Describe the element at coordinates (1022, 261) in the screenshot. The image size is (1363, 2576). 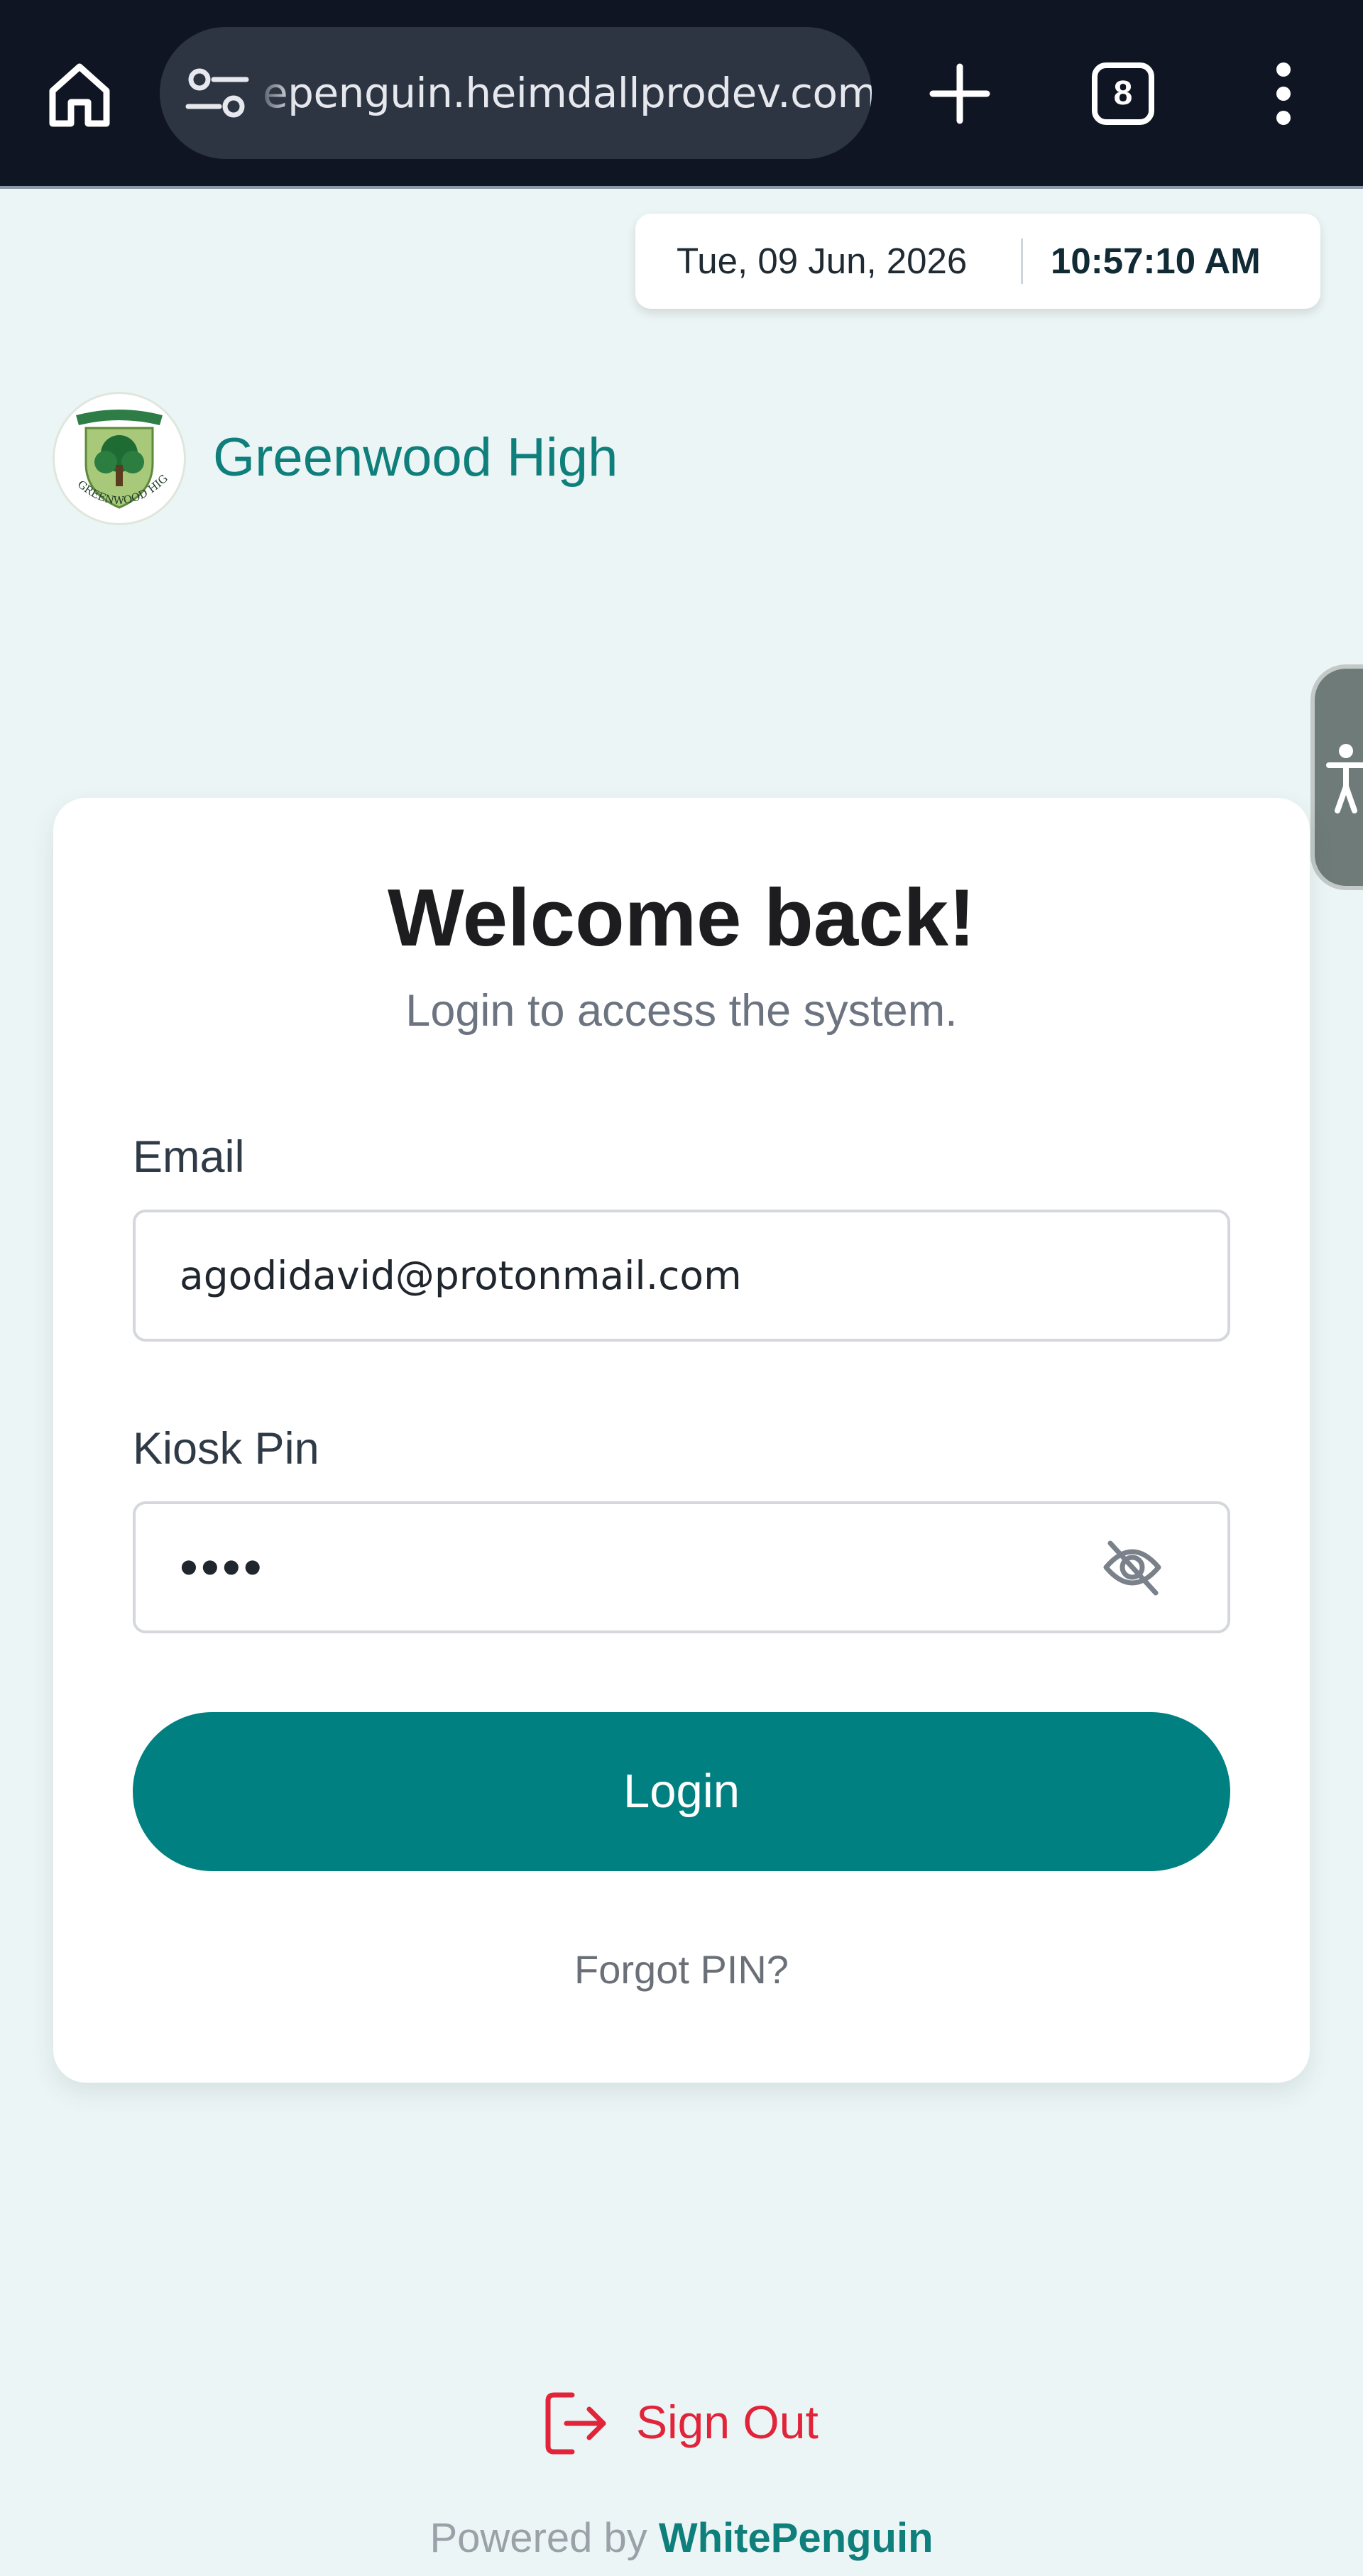
I see `datetime-divider` at that location.